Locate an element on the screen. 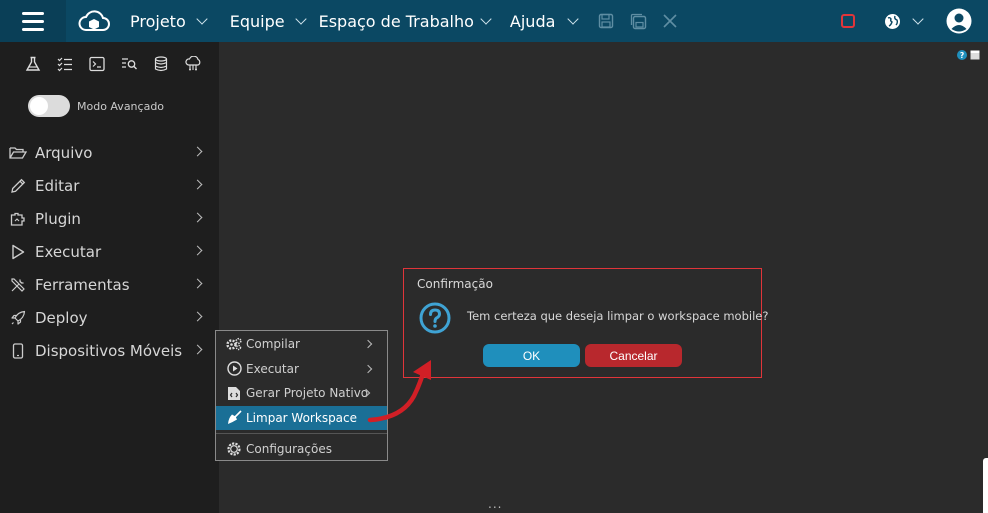 The height and width of the screenshot is (513, 988). terminal-icon is located at coordinates (97, 64).